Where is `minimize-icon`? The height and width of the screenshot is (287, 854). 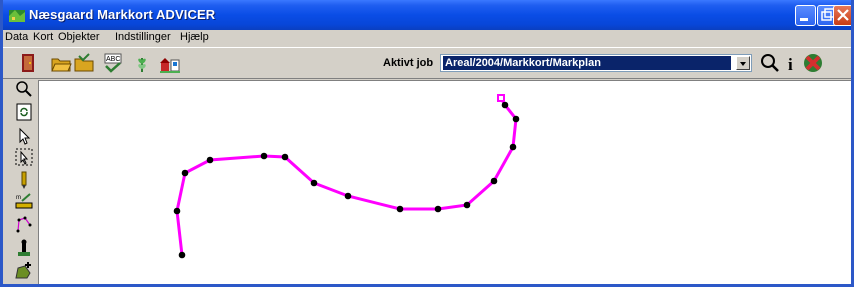
minimize-icon is located at coordinates (804, 19).